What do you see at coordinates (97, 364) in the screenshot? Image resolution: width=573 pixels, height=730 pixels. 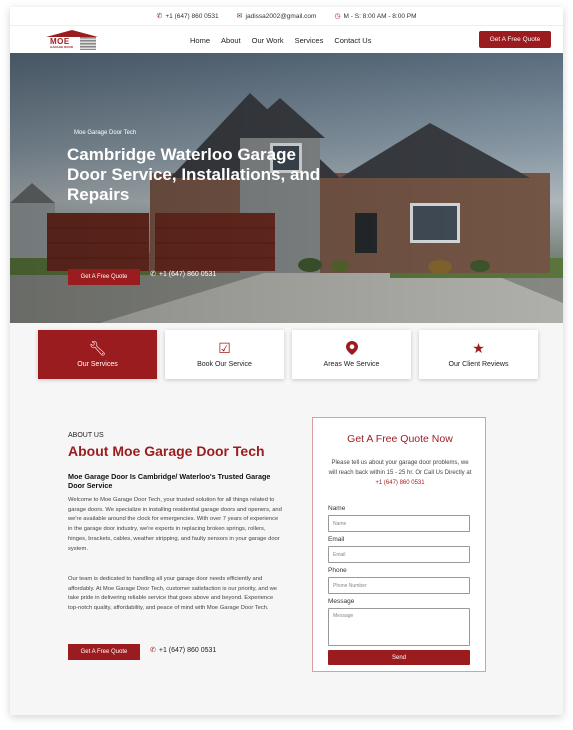 I see `card-label: Our Services` at bounding box center [97, 364].